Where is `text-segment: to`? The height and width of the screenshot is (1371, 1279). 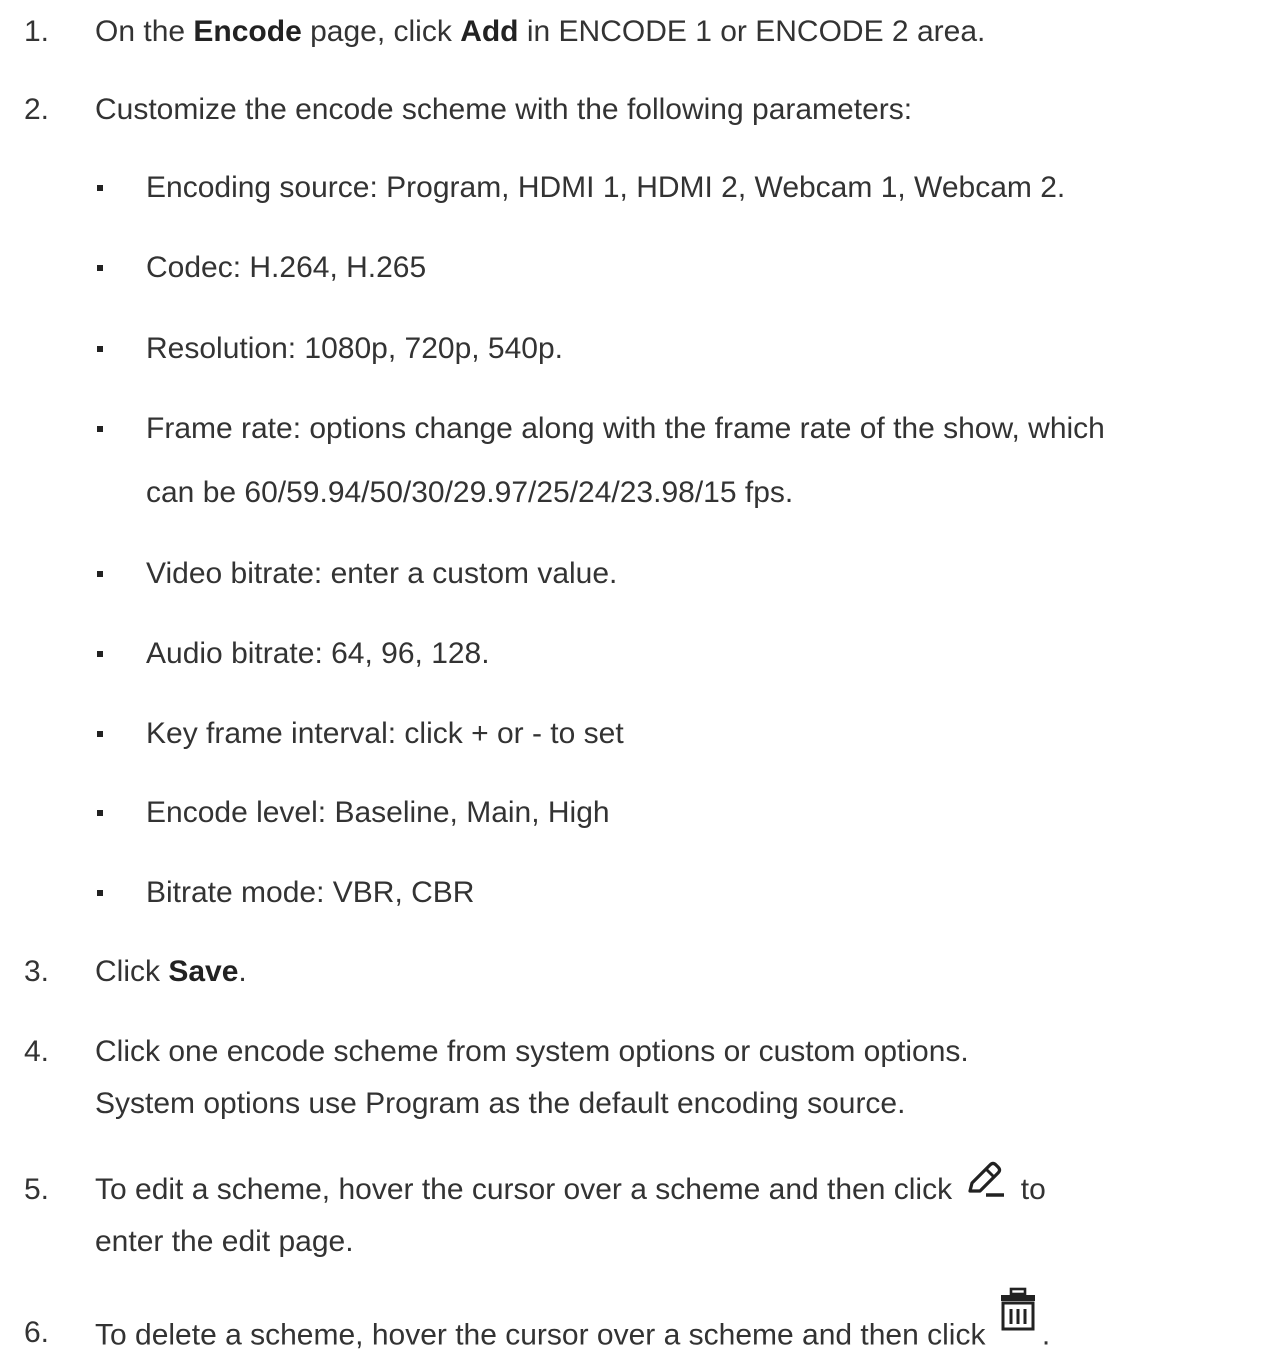
text-segment: to is located at coordinates (1029, 1189).